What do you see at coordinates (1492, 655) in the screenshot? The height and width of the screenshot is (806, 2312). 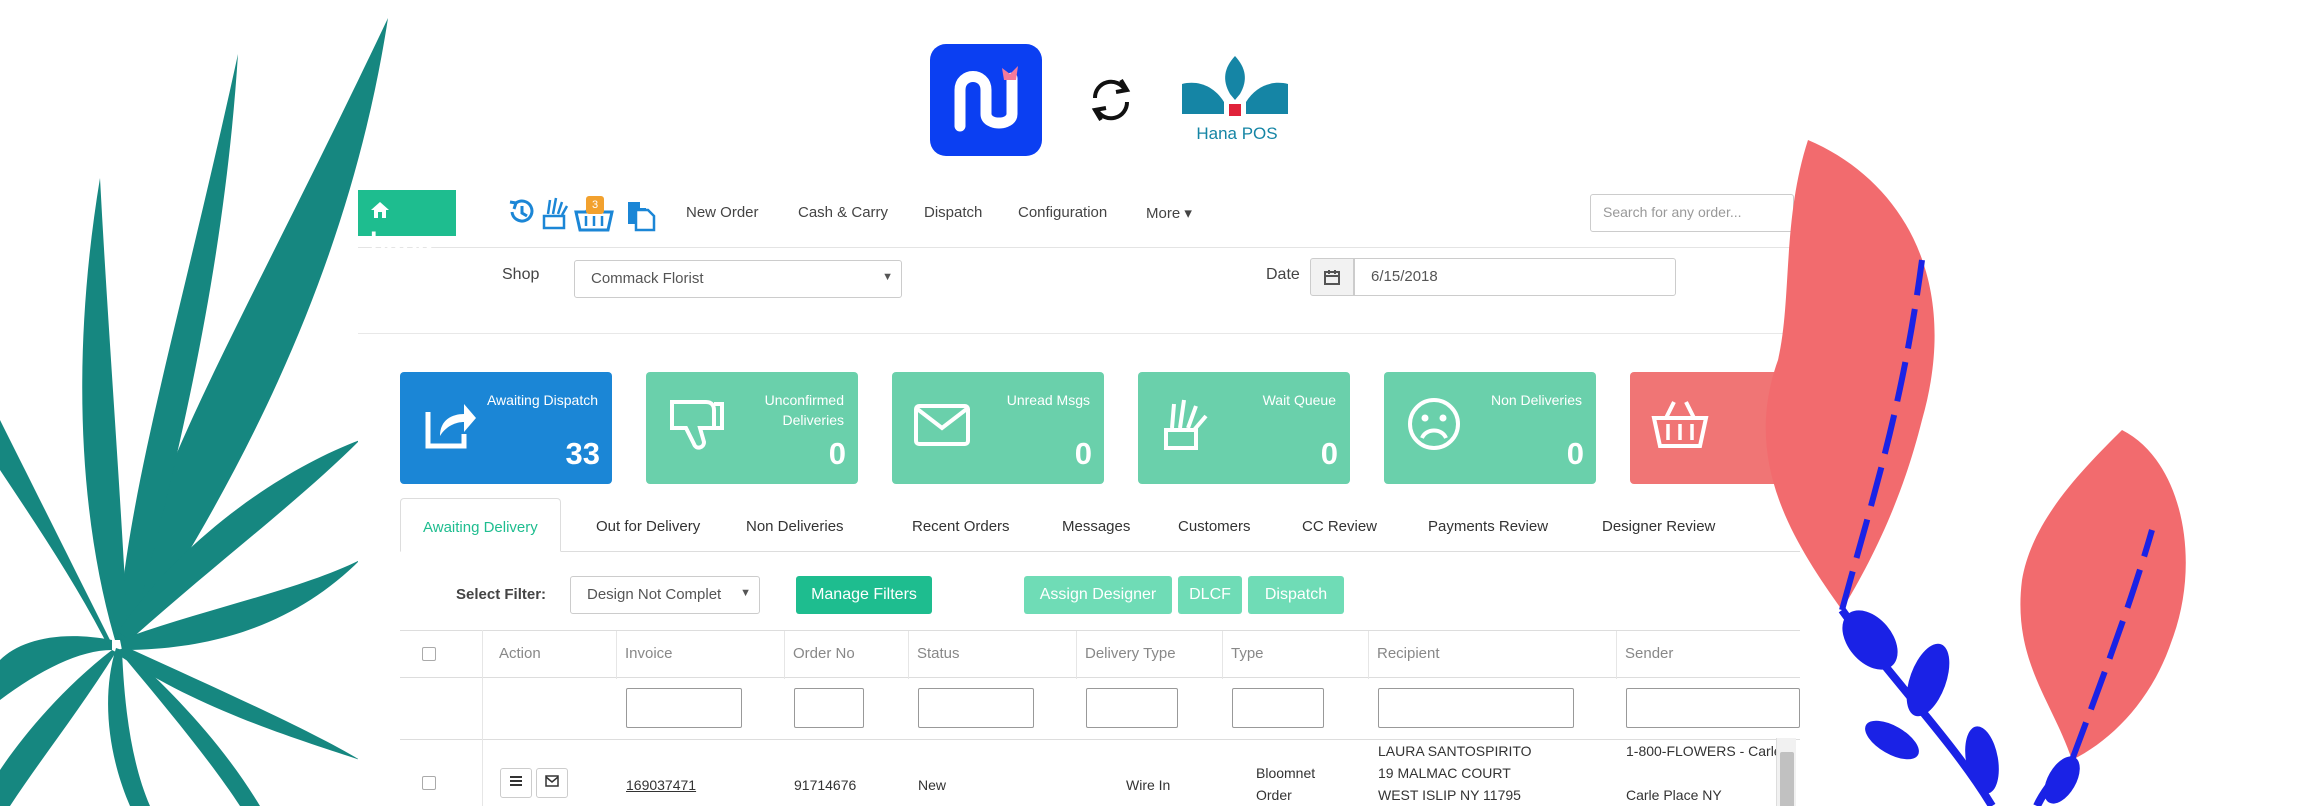 I see `col-recipient: Recipient` at bounding box center [1492, 655].